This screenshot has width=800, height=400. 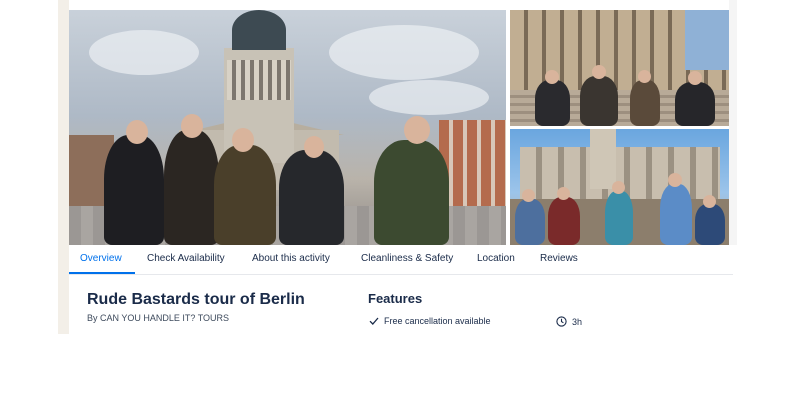 I want to click on features-heading: Features, so click(x=395, y=298).